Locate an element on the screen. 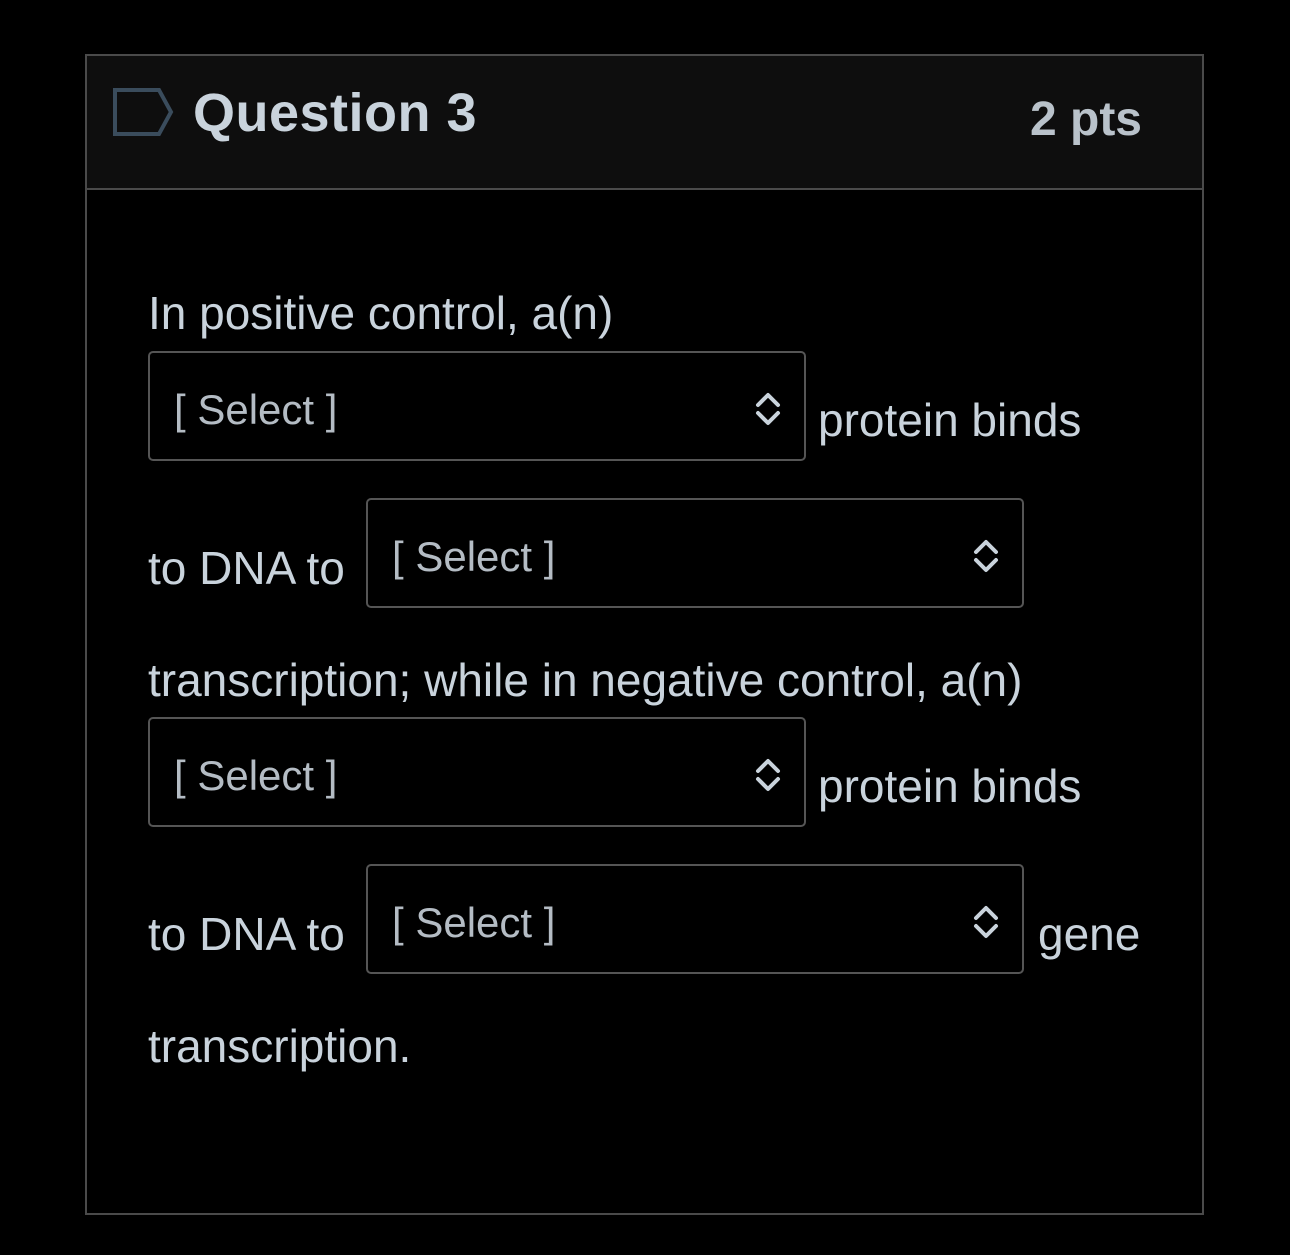 This screenshot has width=1290, height=1255. flag-icon is located at coordinates (143, 112).